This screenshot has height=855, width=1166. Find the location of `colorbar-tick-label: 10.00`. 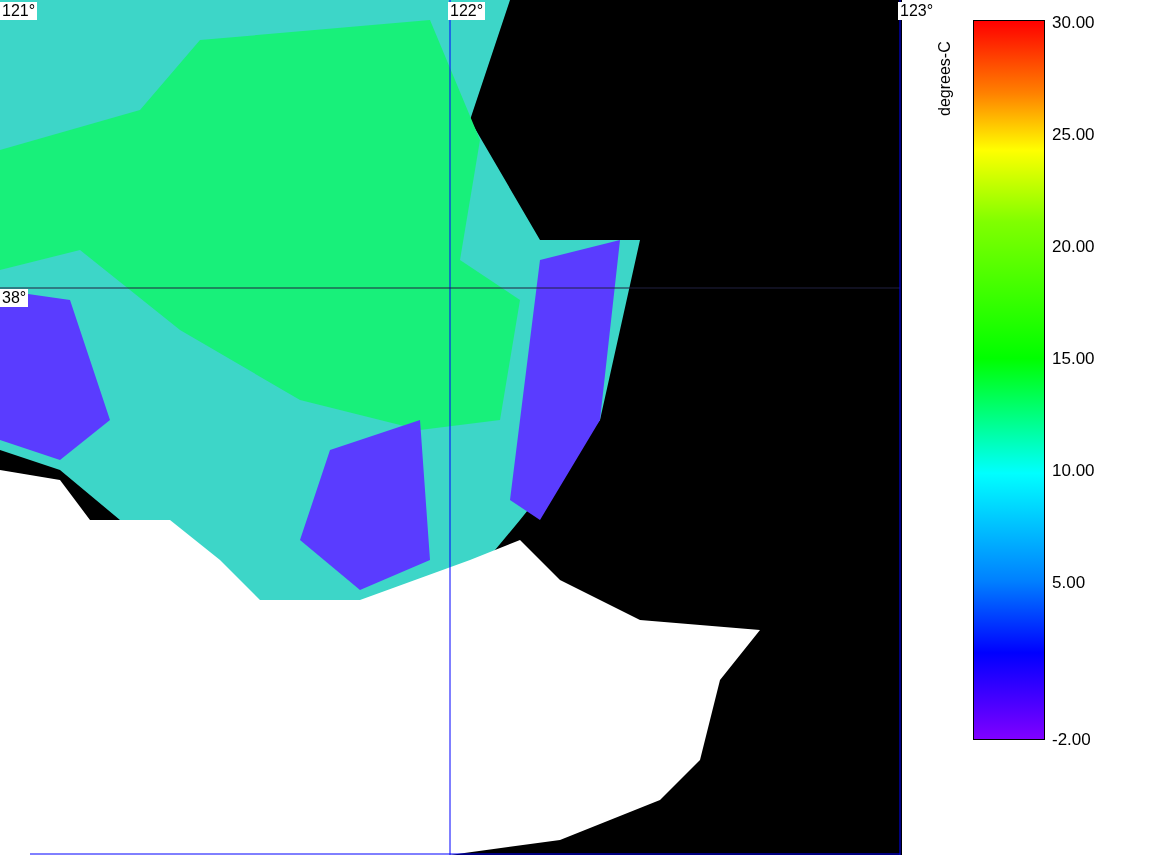

colorbar-tick-label: 10.00 is located at coordinates (1073, 471).